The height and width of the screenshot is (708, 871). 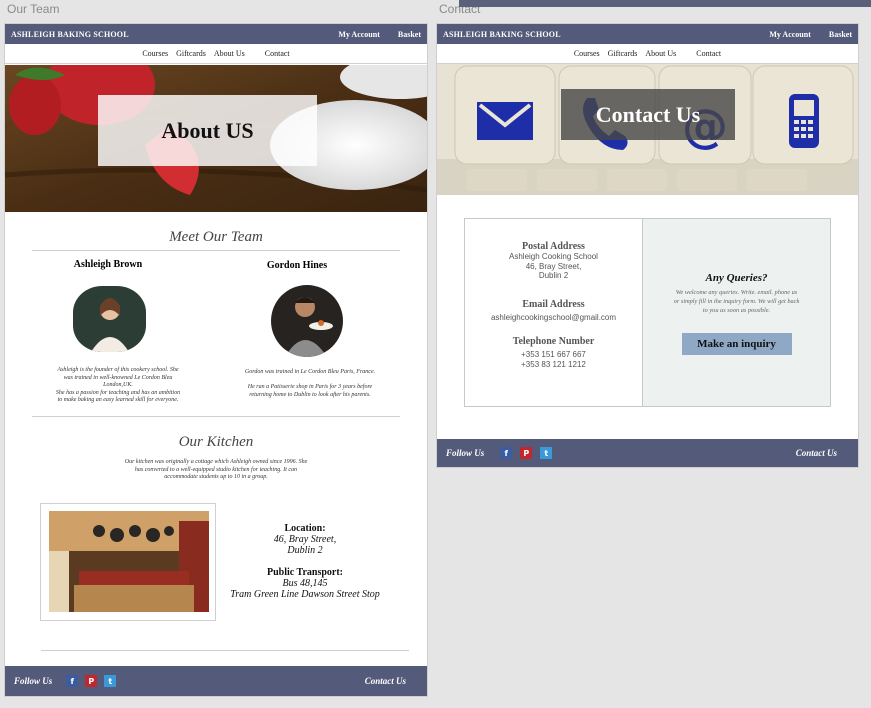 I want to click on kitchen-photo-frame, so click(x=128, y=562).